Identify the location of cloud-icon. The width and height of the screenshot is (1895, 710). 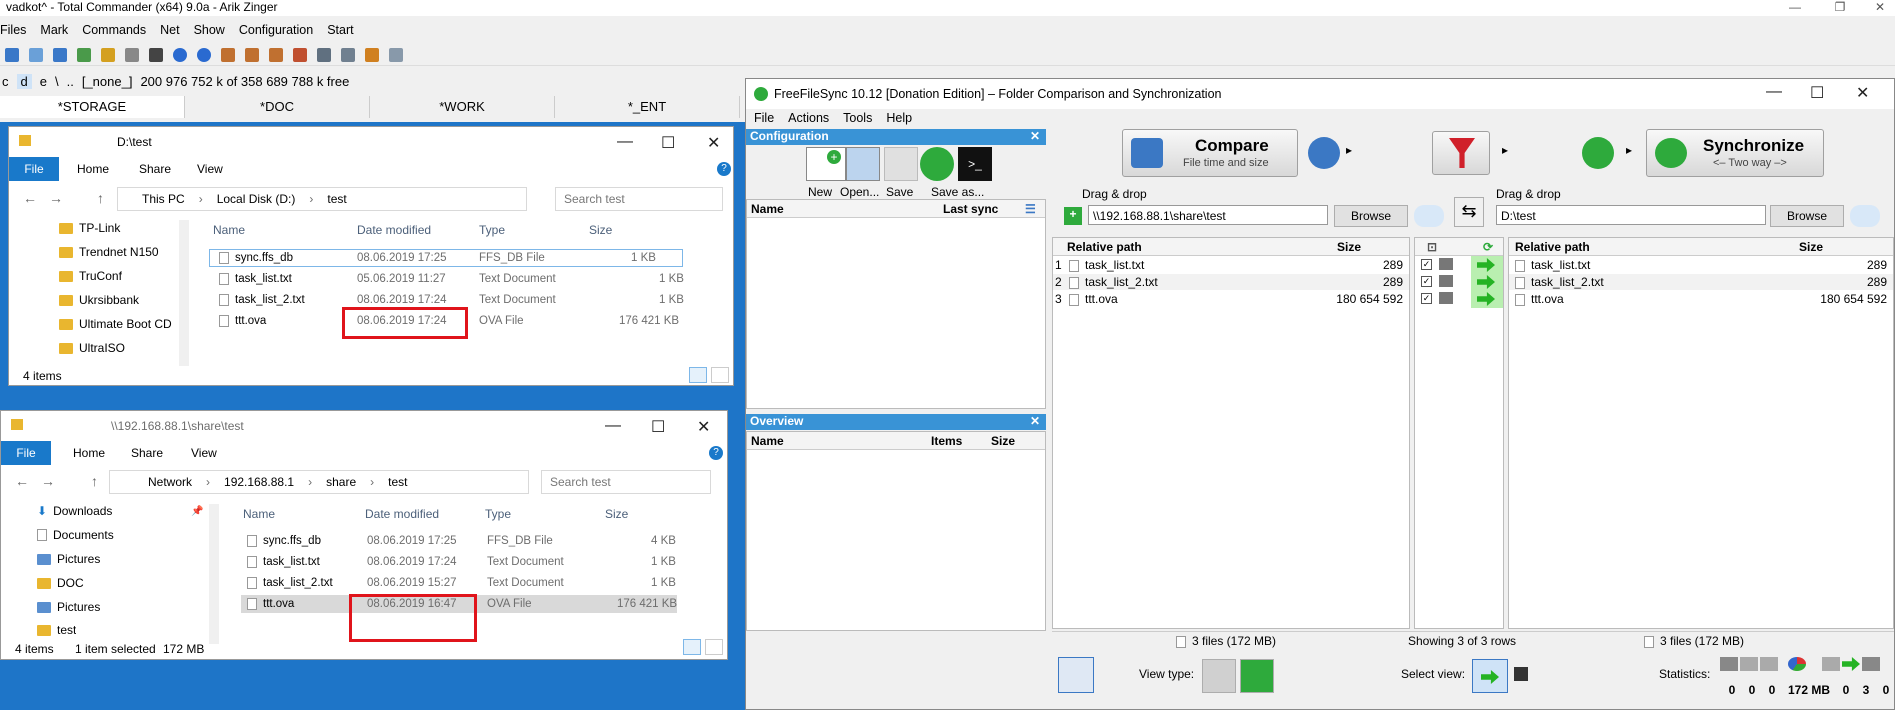
(1429, 216).